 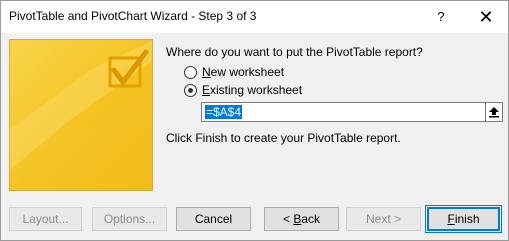 What do you see at coordinates (190, 72) in the screenshot?
I see `new-worksheet-radio` at bounding box center [190, 72].